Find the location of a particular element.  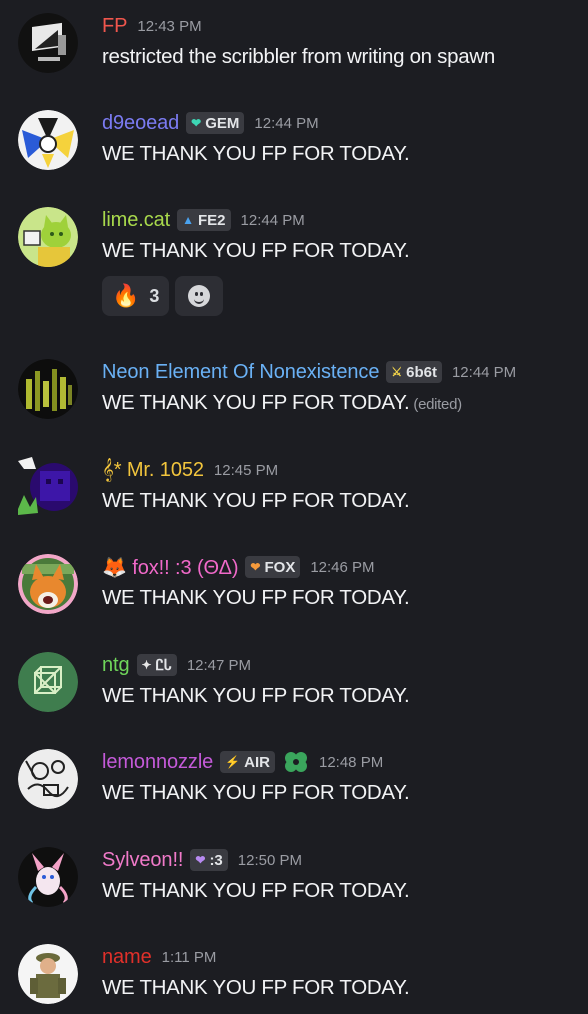

author-name: name is located at coordinates (127, 957).